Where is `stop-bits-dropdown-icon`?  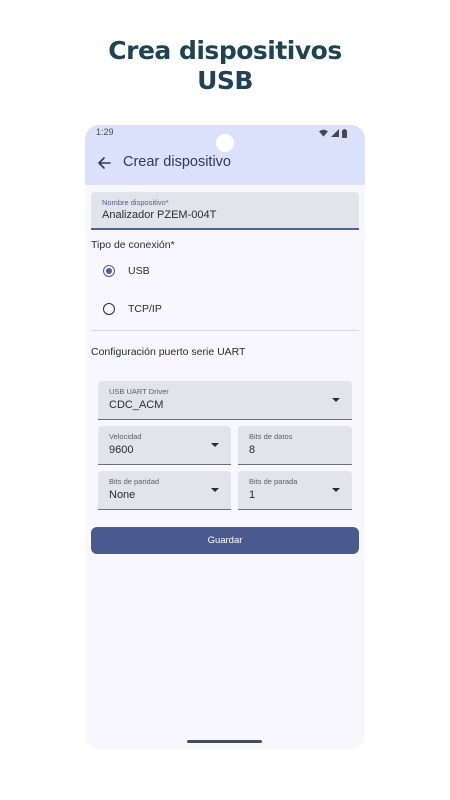
stop-bits-dropdown-icon is located at coordinates (336, 490).